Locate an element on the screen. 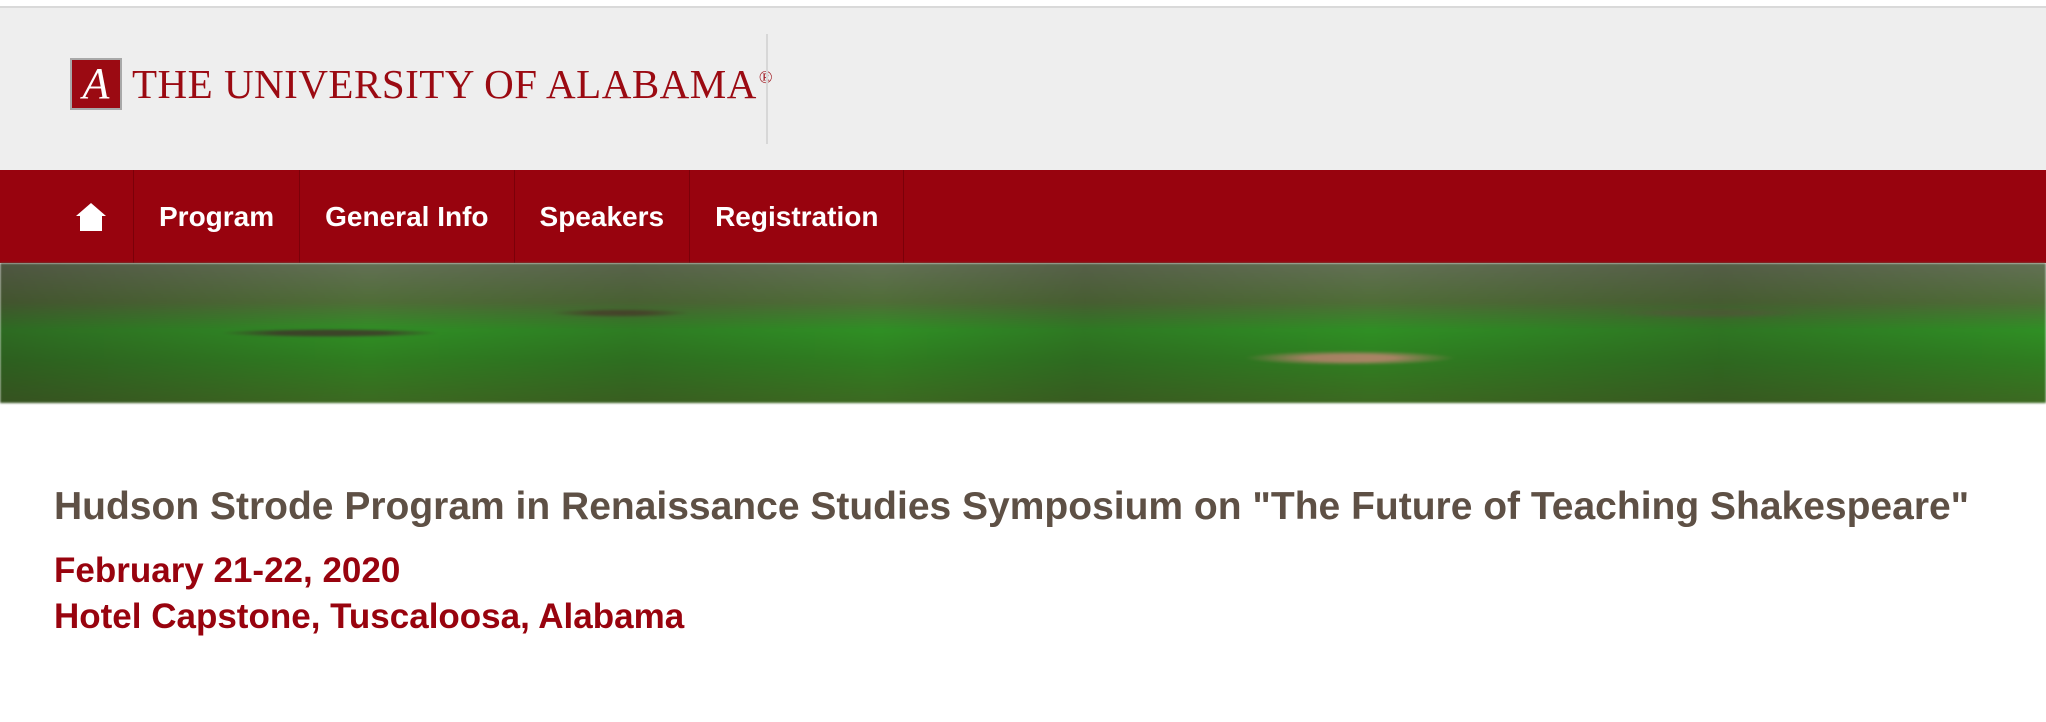  top-border is located at coordinates (1023, 4).